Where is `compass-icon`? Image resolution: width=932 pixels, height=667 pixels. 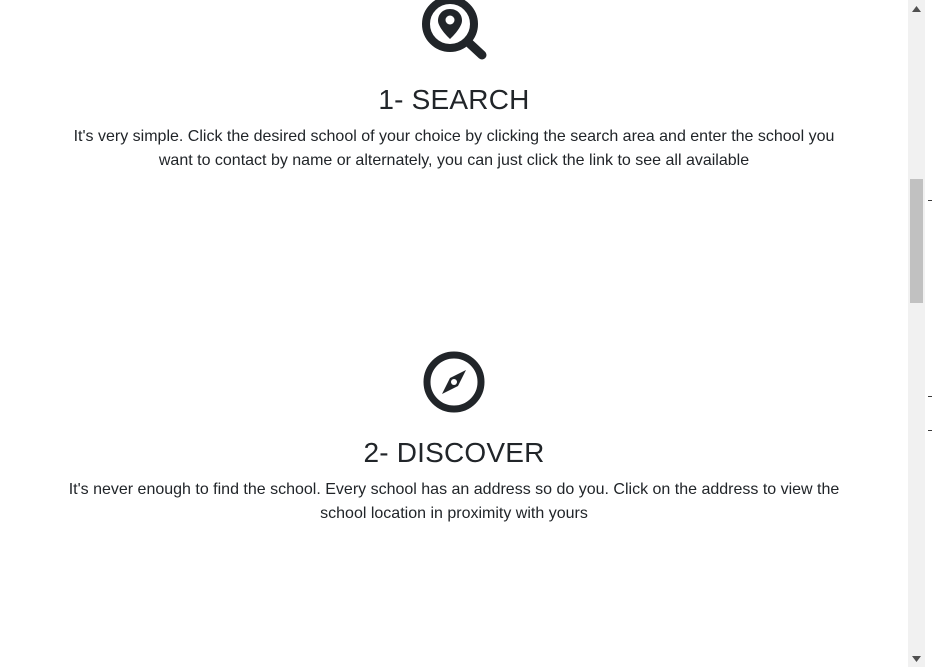
compass-icon is located at coordinates (454, 382).